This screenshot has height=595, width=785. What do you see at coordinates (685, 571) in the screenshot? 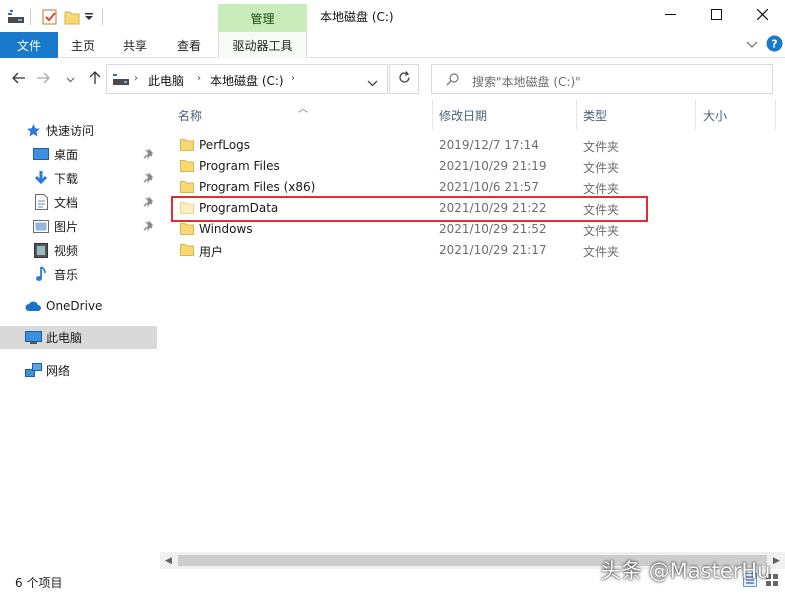
I see `watermark: 头条 @MasterHu` at bounding box center [685, 571].